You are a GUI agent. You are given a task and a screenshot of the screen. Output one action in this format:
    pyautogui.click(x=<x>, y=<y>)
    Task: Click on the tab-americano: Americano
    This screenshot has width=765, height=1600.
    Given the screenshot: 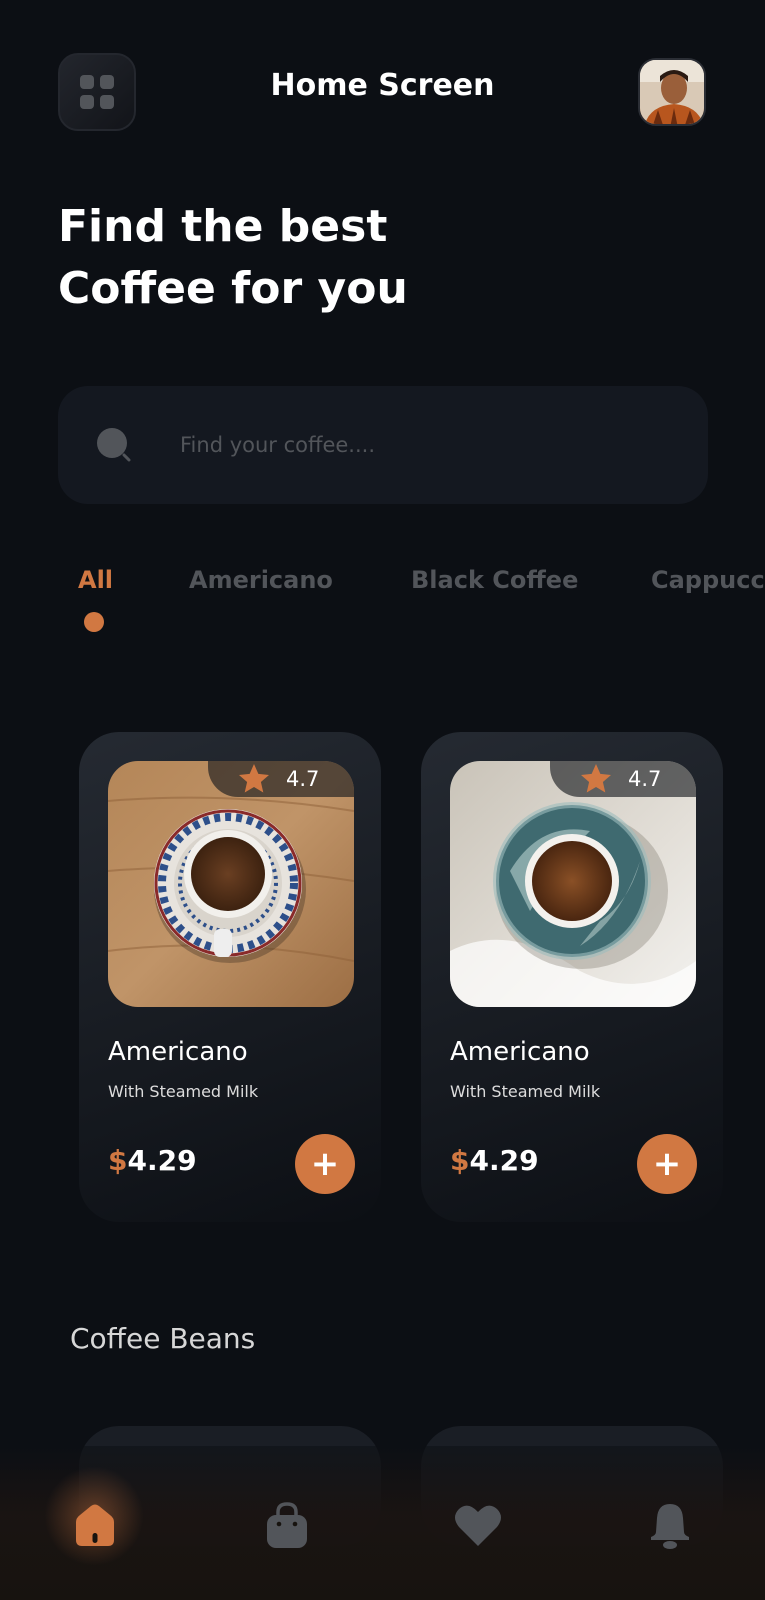 What is the action you would take?
    pyautogui.click(x=261, y=580)
    